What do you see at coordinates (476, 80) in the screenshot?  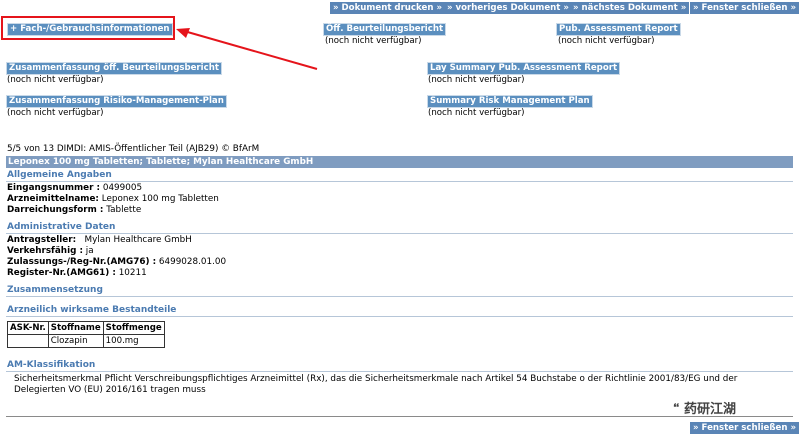 I see `lay-not-available: (noch nicht verfügbar)` at bounding box center [476, 80].